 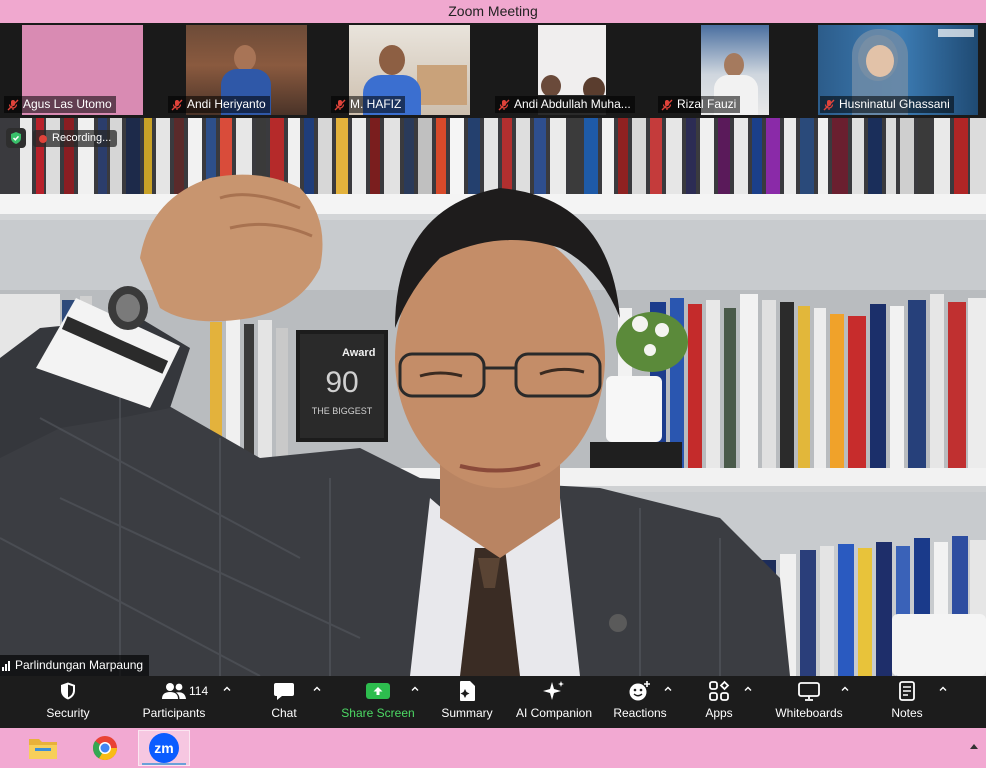 What do you see at coordinates (79, 665) in the screenshot?
I see `speaker-name: Parlindungan Marpaung` at bounding box center [79, 665].